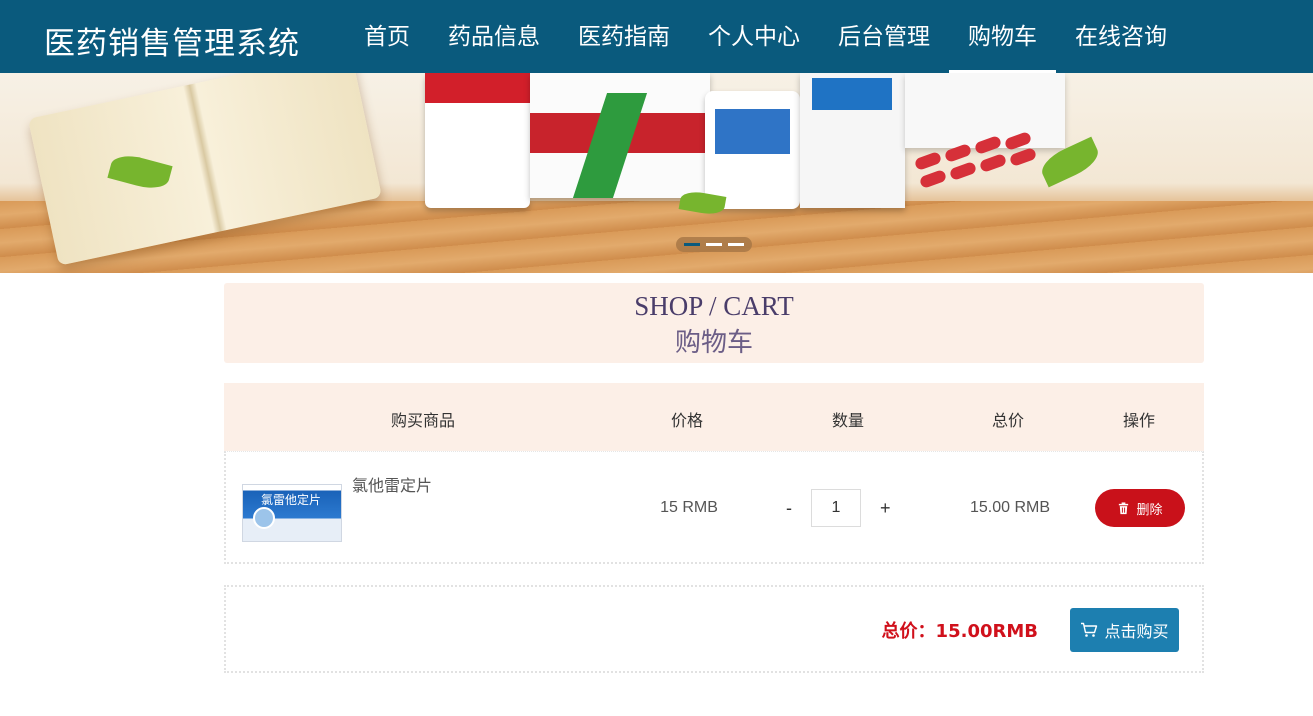 This screenshot has height=716, width=1313. Describe the element at coordinates (754, 36) in the screenshot. I see `nav-item-personal-center: 个人中心` at that location.